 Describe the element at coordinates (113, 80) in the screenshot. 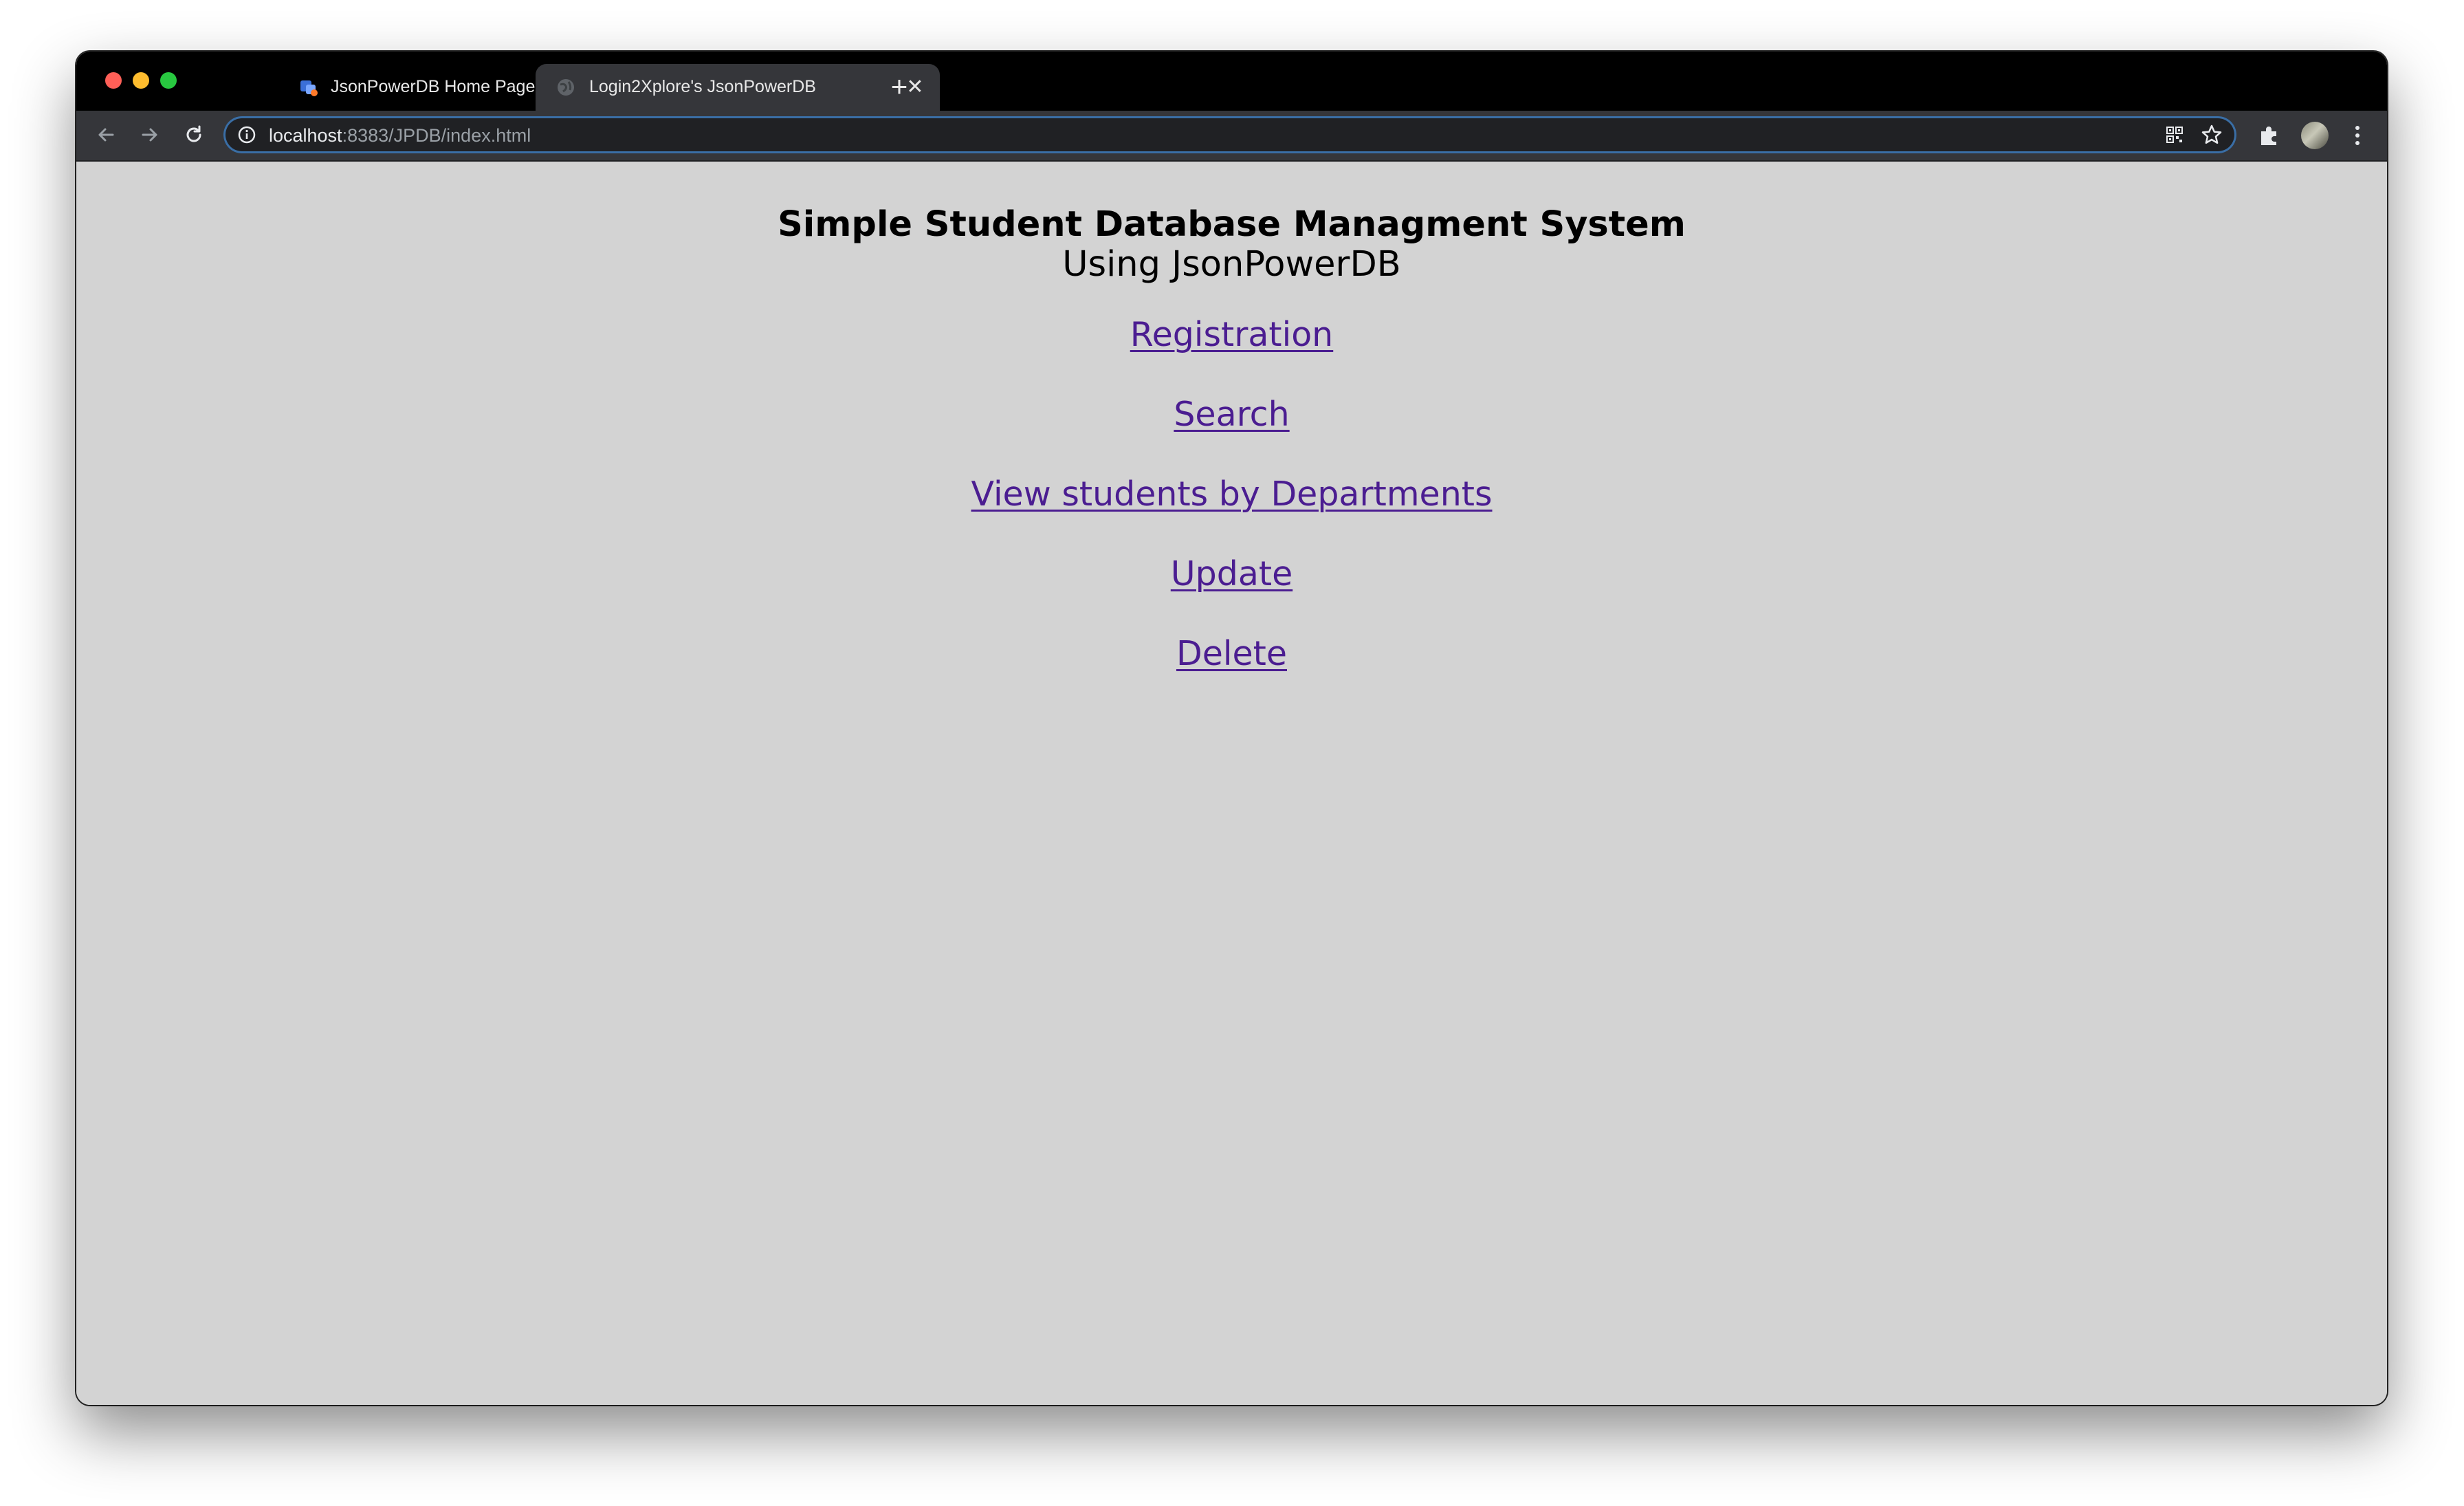

I see `close-window-button` at that location.